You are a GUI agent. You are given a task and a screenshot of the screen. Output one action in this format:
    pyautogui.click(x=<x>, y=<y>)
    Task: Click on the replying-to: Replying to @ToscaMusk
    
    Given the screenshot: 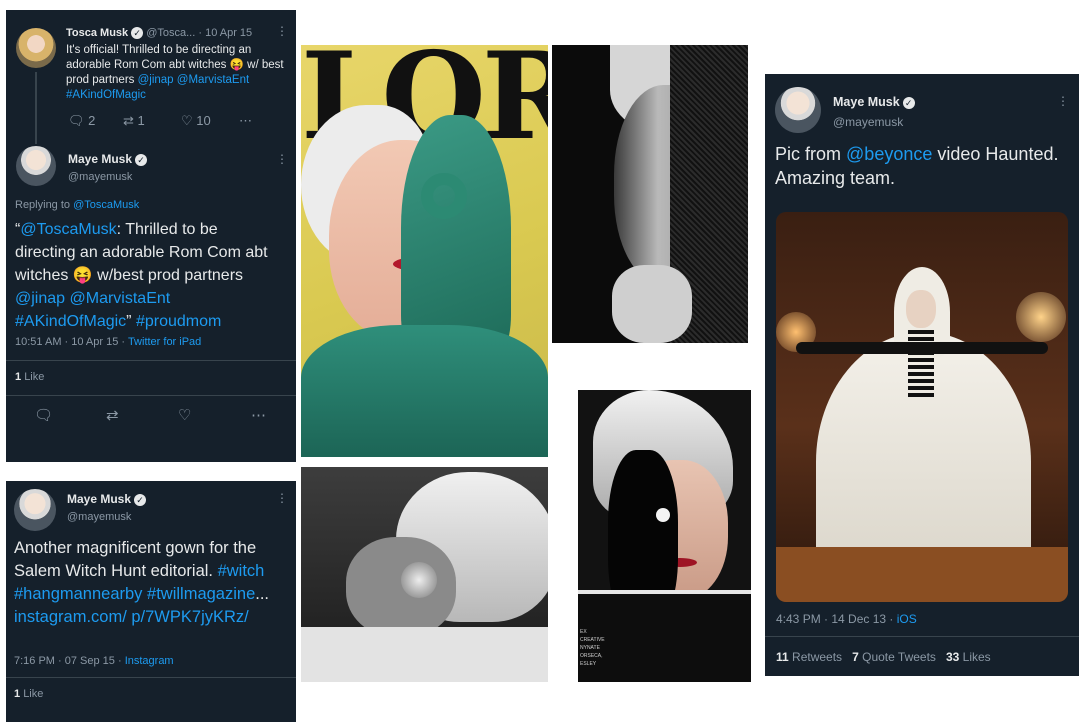 What is the action you would take?
    pyautogui.click(x=77, y=205)
    